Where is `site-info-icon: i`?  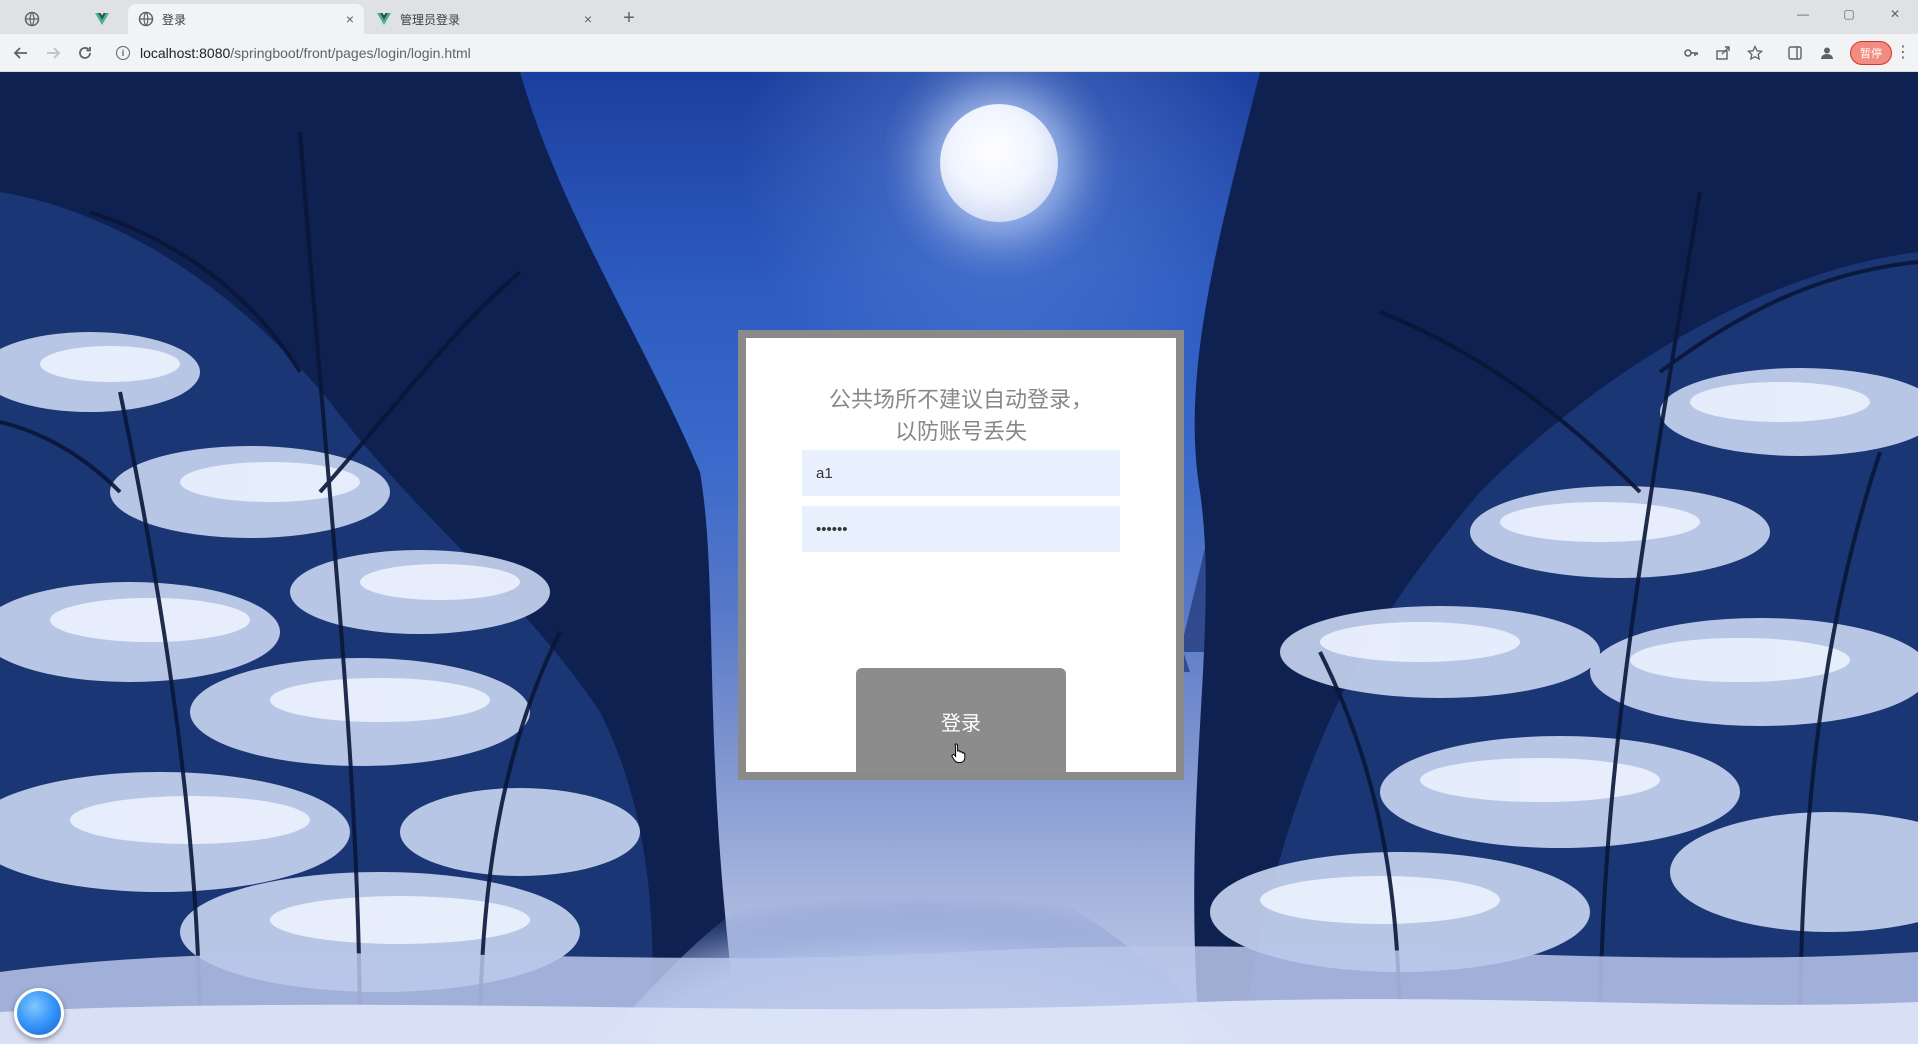 site-info-icon: i is located at coordinates (123, 53).